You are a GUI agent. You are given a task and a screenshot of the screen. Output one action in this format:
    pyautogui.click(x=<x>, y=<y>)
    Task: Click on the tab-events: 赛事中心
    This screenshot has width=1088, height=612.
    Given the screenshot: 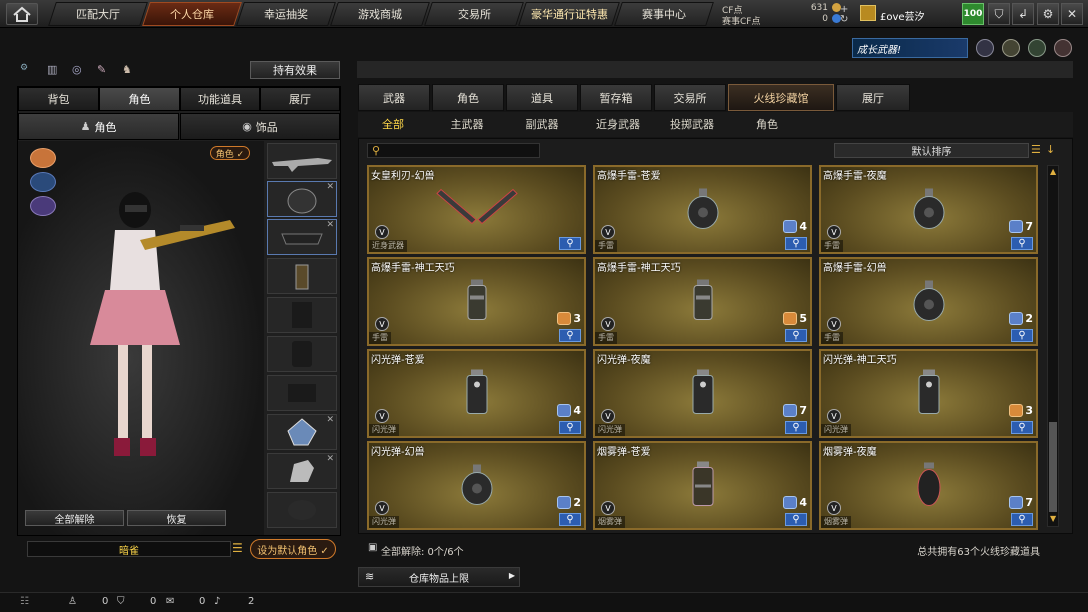 What is the action you would take?
    pyautogui.click(x=664, y=14)
    